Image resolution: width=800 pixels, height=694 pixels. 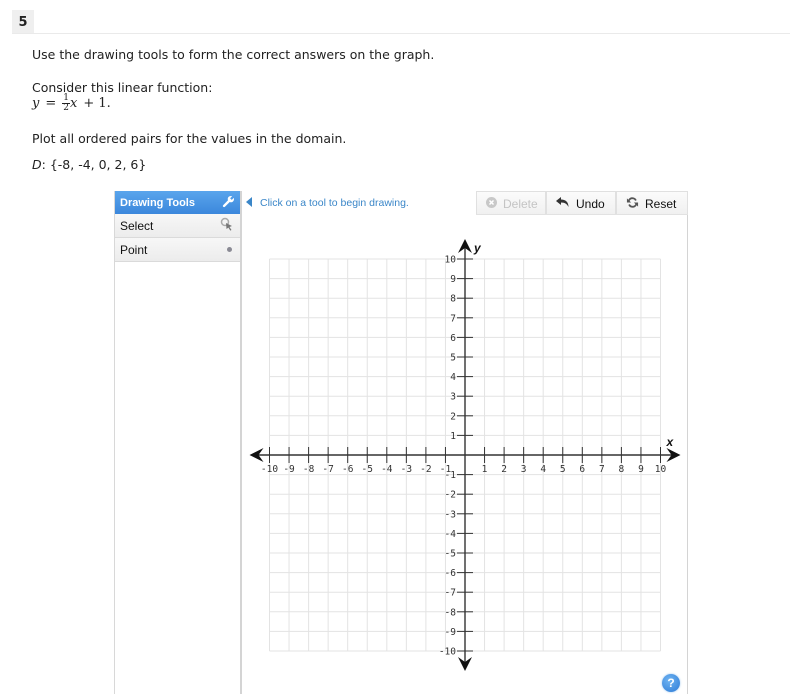 What do you see at coordinates (451, 475) in the screenshot?
I see `y-tick-label: -1` at bounding box center [451, 475].